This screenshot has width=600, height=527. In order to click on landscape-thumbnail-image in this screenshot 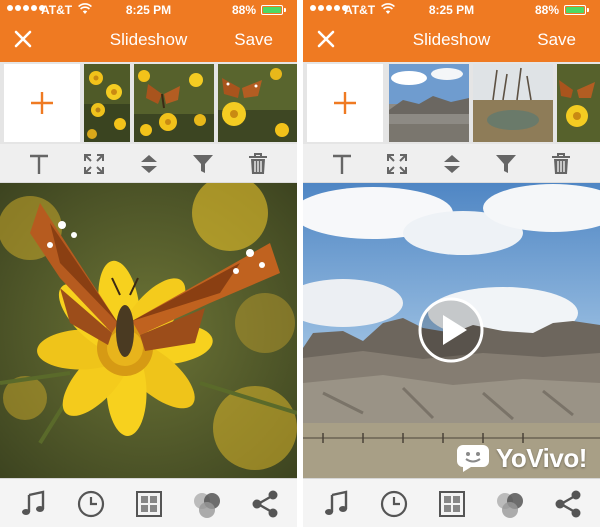, I will do `click(429, 103)`.